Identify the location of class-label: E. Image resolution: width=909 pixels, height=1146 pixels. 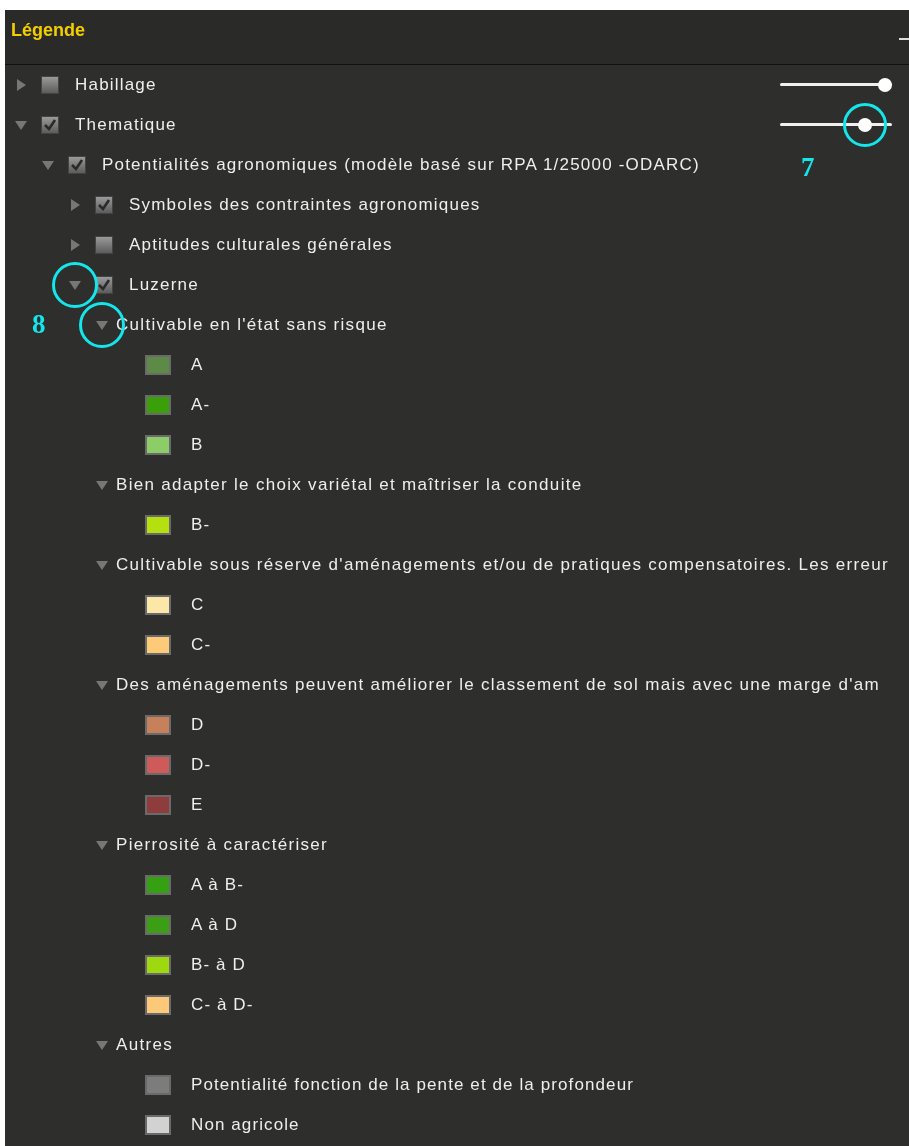
(197, 805).